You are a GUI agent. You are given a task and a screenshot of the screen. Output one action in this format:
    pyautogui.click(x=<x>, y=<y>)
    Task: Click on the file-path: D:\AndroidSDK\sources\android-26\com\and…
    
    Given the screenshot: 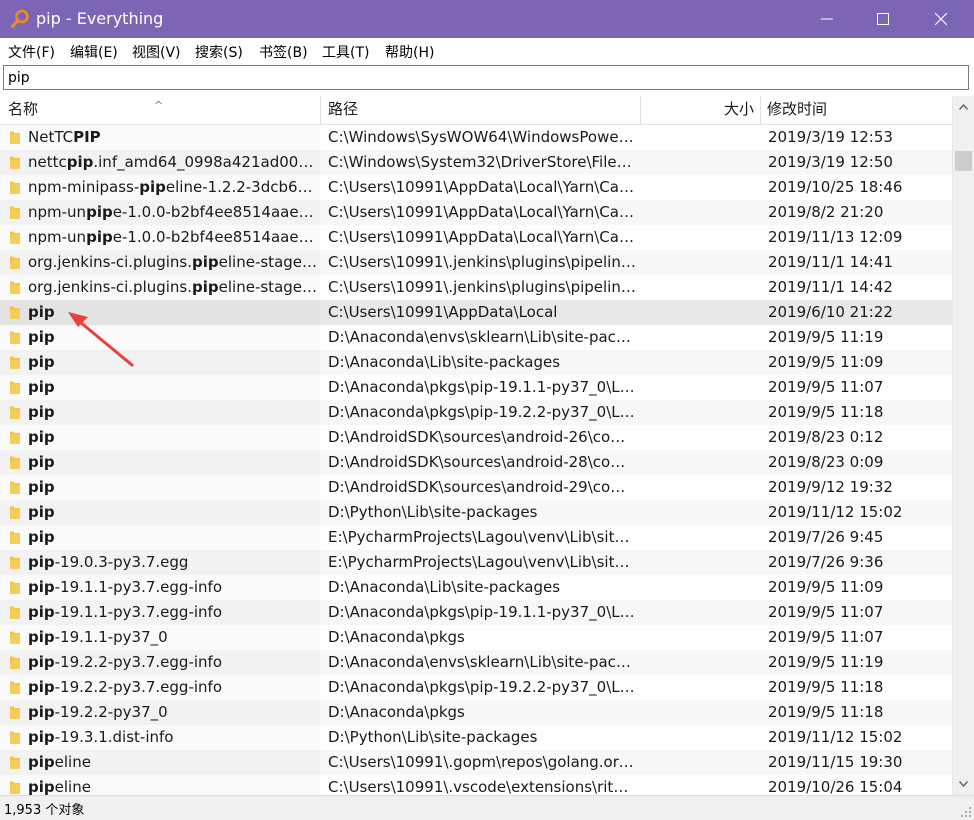 What is the action you would take?
    pyautogui.click(x=483, y=437)
    